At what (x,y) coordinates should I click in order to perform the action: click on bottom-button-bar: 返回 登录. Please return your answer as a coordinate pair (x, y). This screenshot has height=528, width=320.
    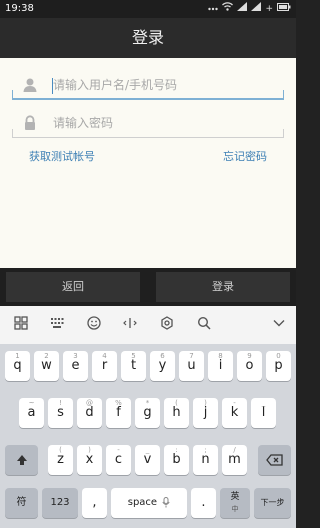
    Looking at the image, I should click on (148, 287).